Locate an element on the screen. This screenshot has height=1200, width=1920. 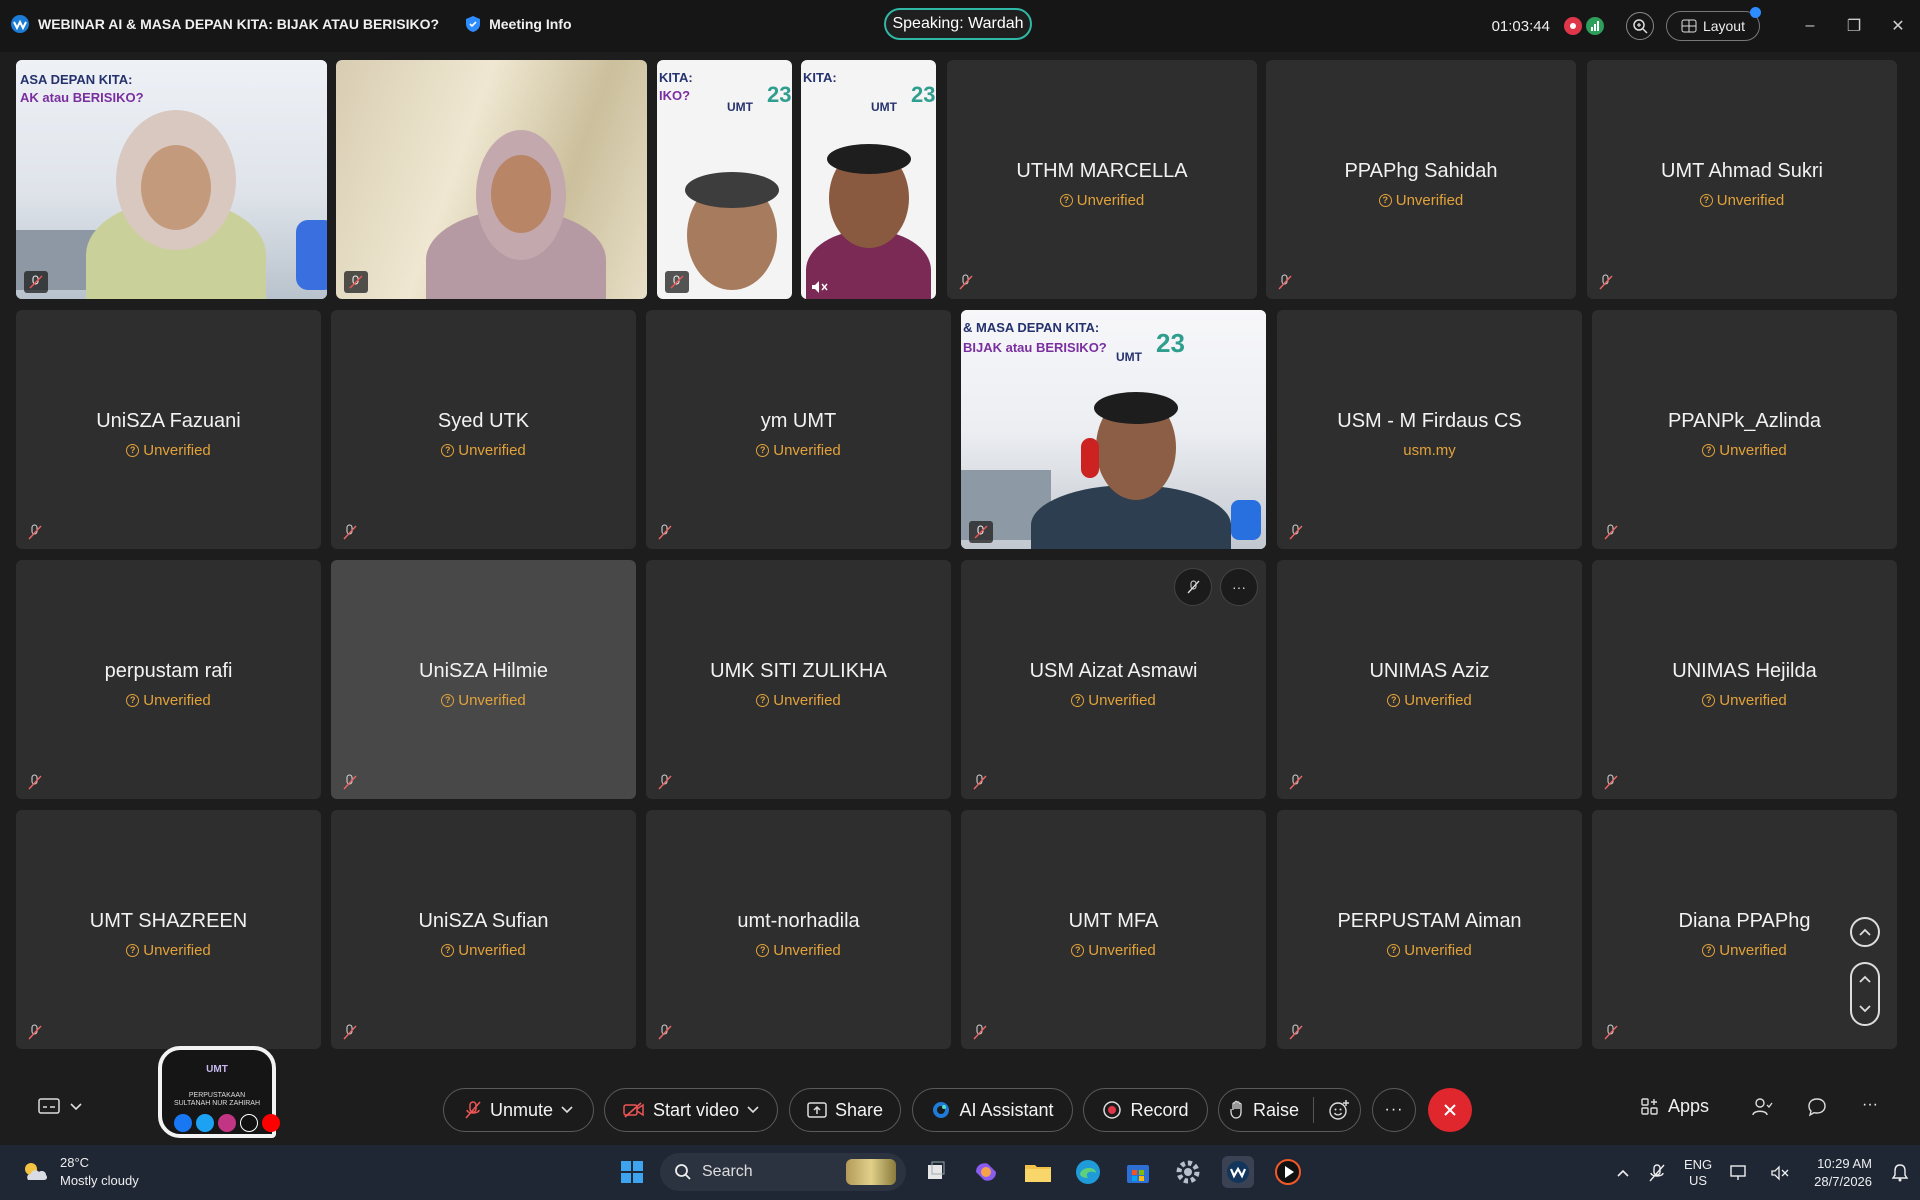
language-indicator: ENG US is located at coordinates (1698, 1173).